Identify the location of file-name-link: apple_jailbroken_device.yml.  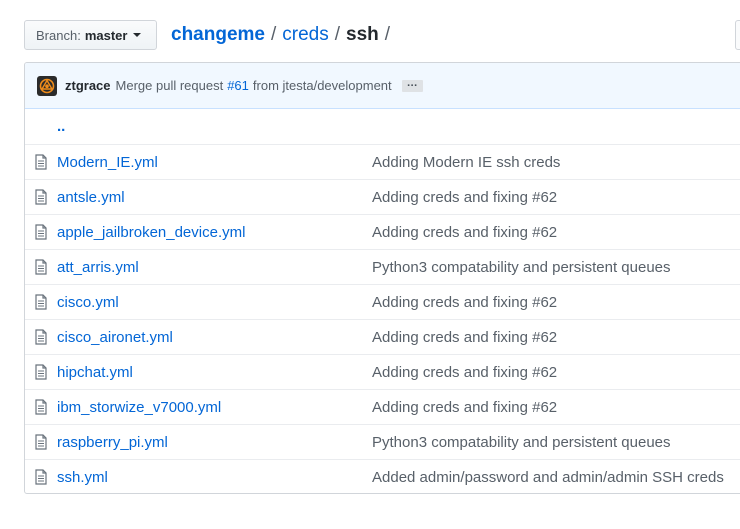
(214, 232).